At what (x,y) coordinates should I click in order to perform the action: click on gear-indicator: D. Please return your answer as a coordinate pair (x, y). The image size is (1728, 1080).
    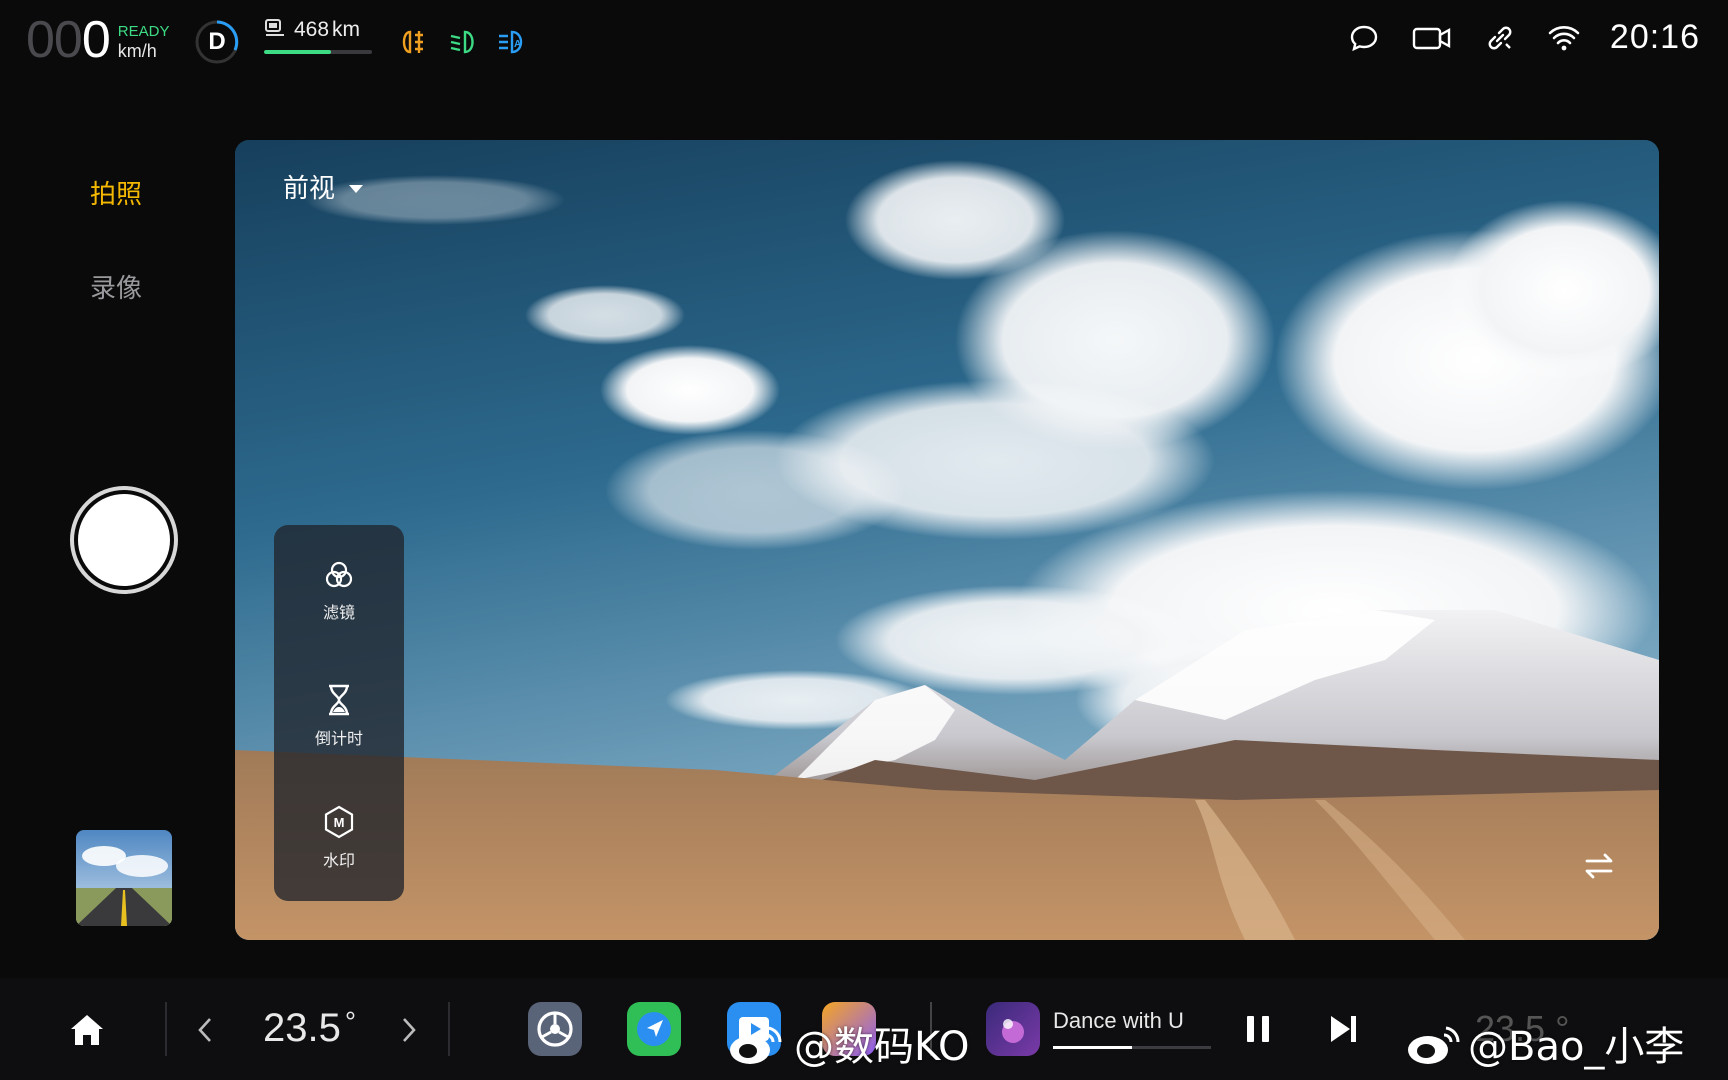
    Looking at the image, I should click on (217, 42).